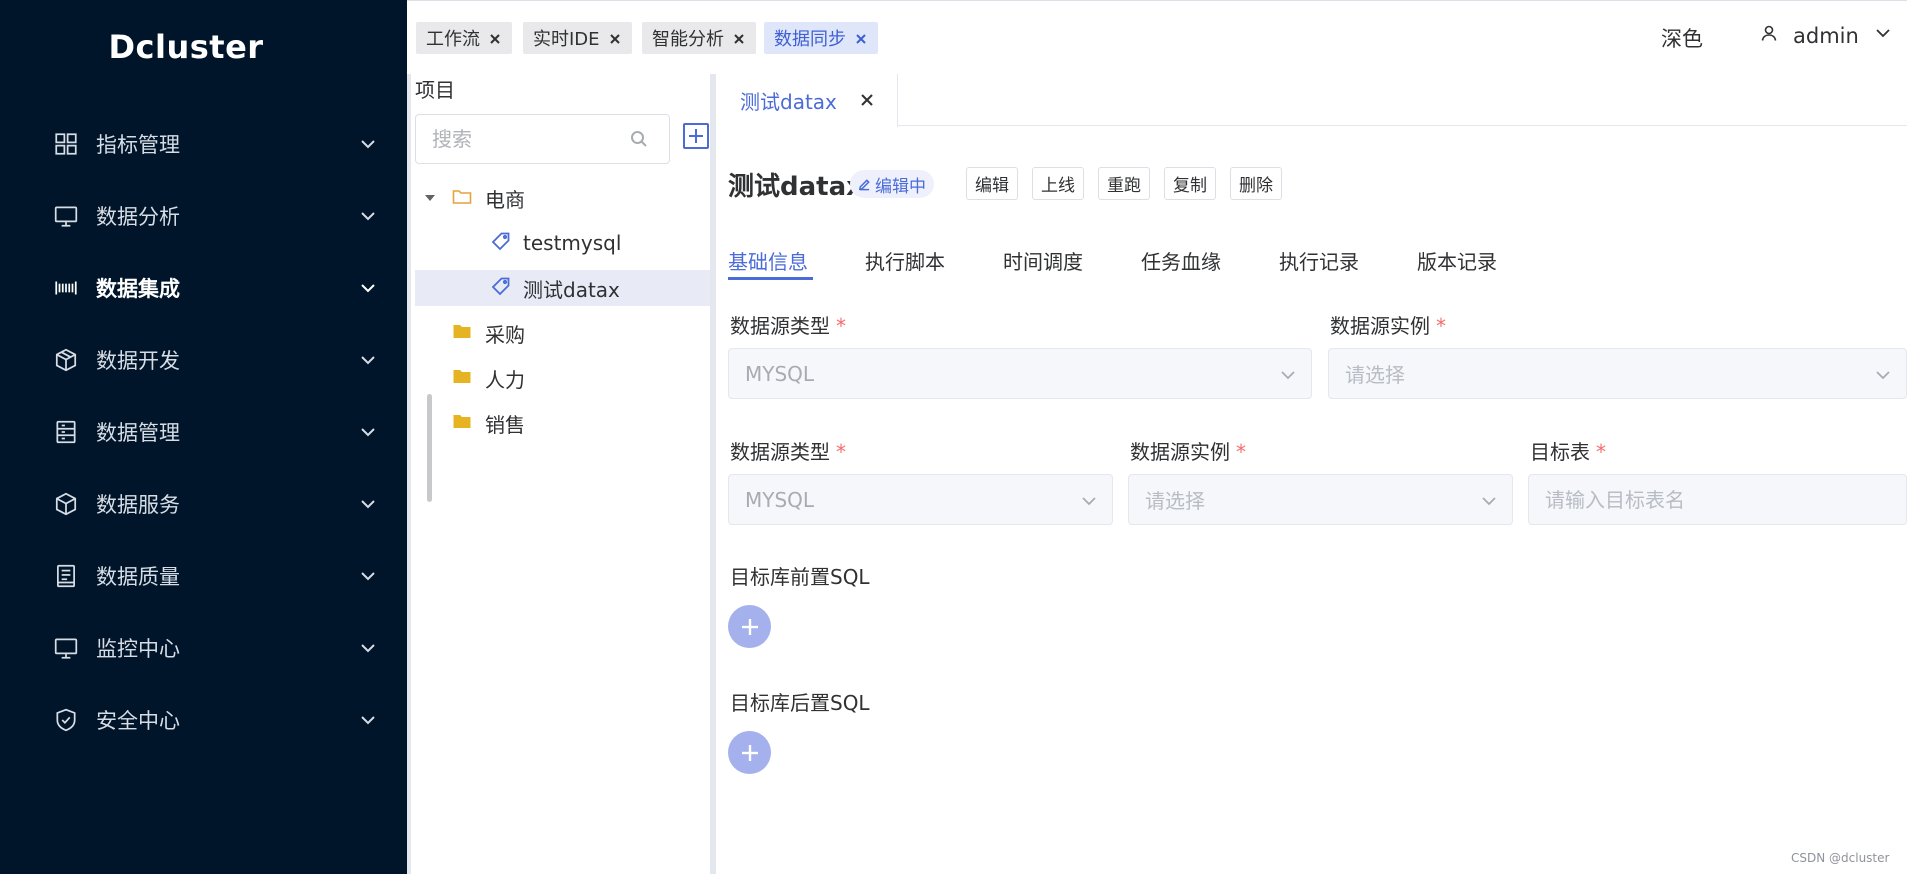 The height and width of the screenshot is (874, 1907). I want to click on tab-data-sync: 数据同步, so click(821, 38).